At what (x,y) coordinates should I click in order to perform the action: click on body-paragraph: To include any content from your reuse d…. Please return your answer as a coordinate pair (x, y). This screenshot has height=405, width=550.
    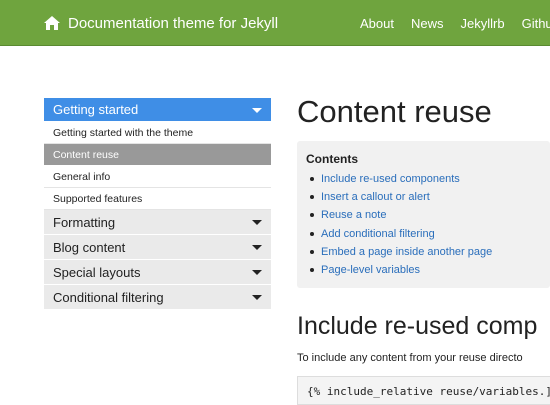
    Looking at the image, I should click on (410, 358).